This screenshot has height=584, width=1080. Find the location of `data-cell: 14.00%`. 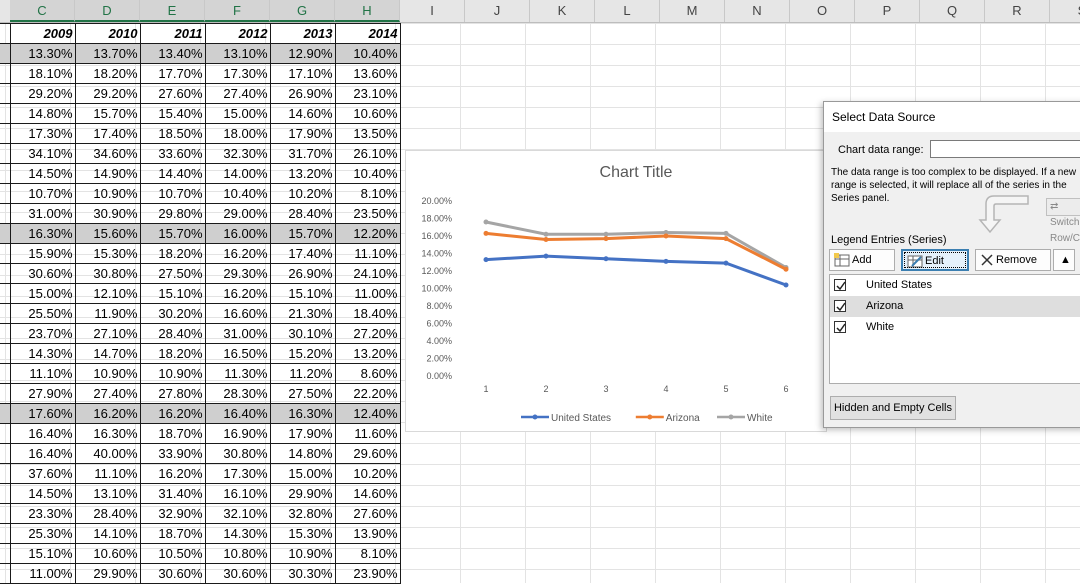

data-cell: 14.00% is located at coordinates (237, 173).